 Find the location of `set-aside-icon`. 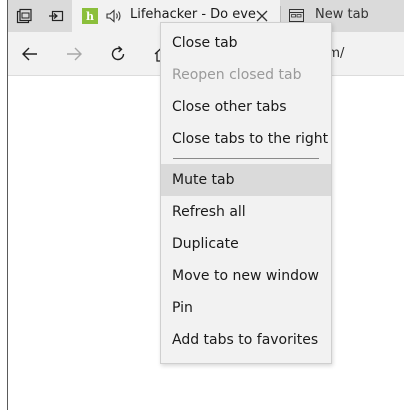

set-aside-icon is located at coordinates (56, 16).